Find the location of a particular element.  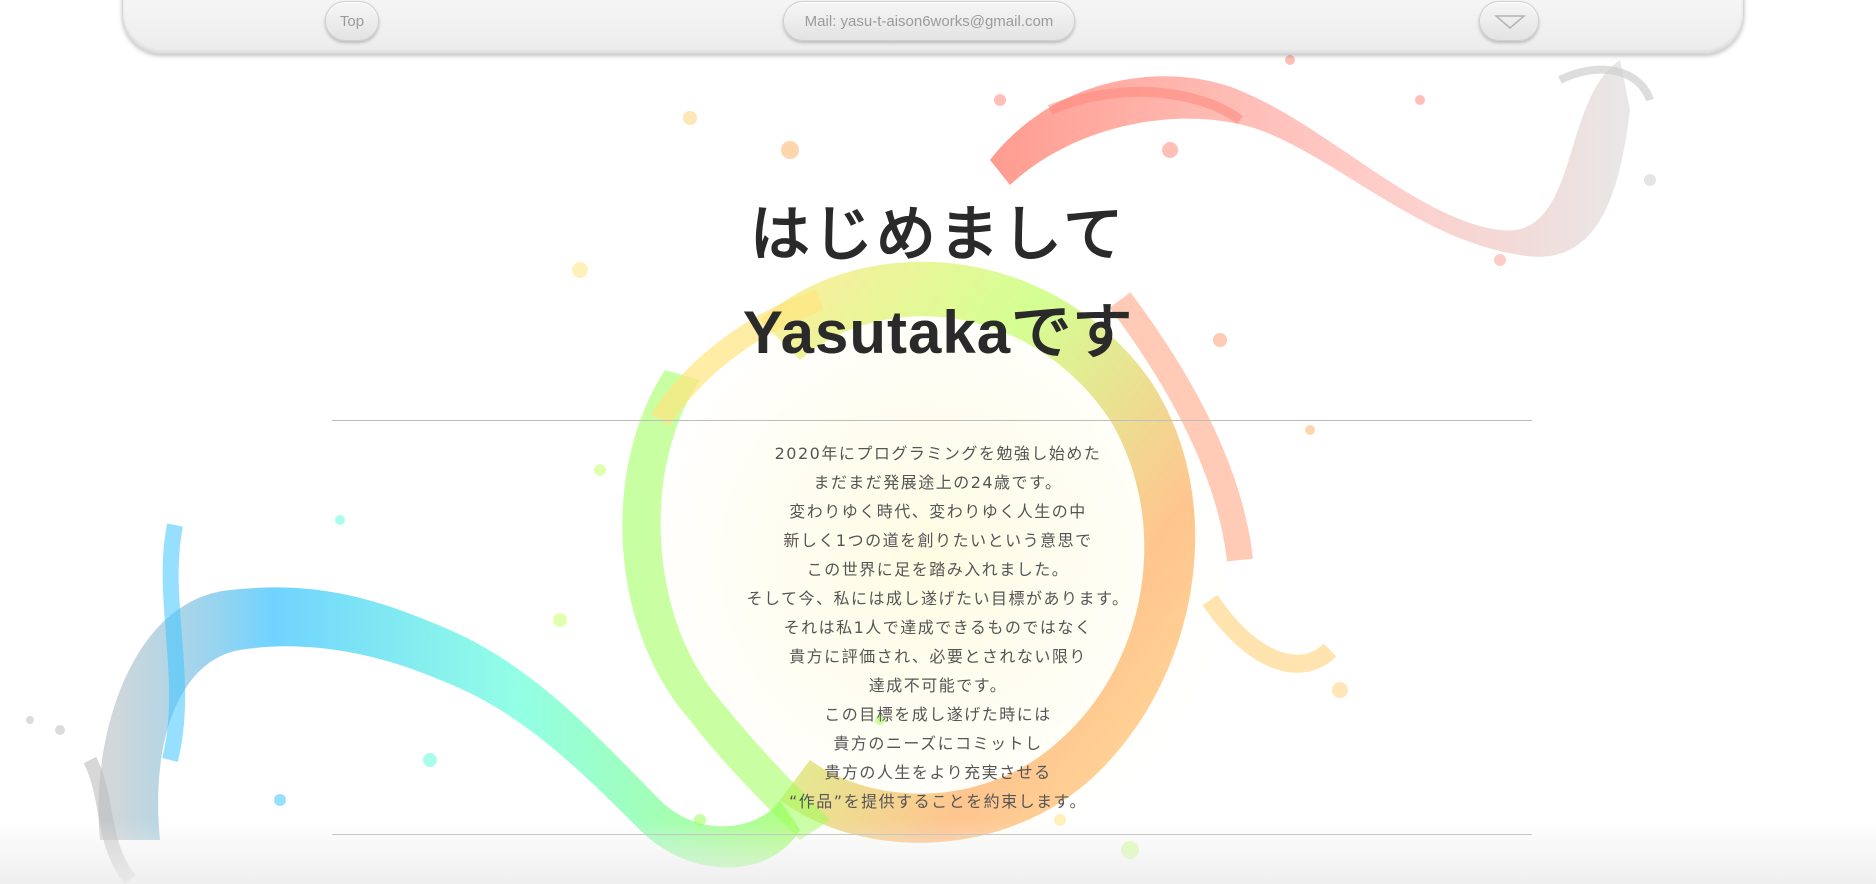

menu-toggle-button is located at coordinates (1509, 21).